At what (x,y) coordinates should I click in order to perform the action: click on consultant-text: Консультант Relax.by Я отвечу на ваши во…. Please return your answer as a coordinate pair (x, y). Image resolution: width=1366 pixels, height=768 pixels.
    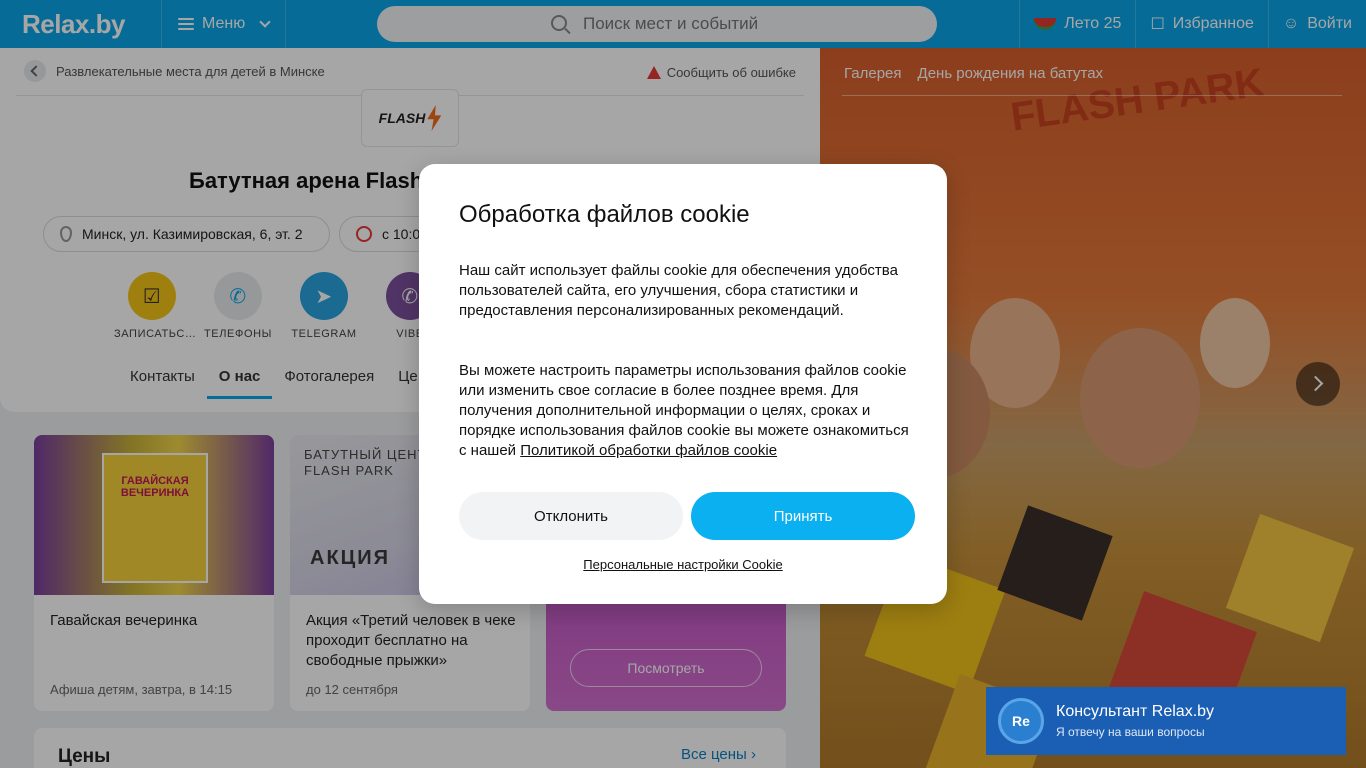
    Looking at the image, I should click on (1129, 721).